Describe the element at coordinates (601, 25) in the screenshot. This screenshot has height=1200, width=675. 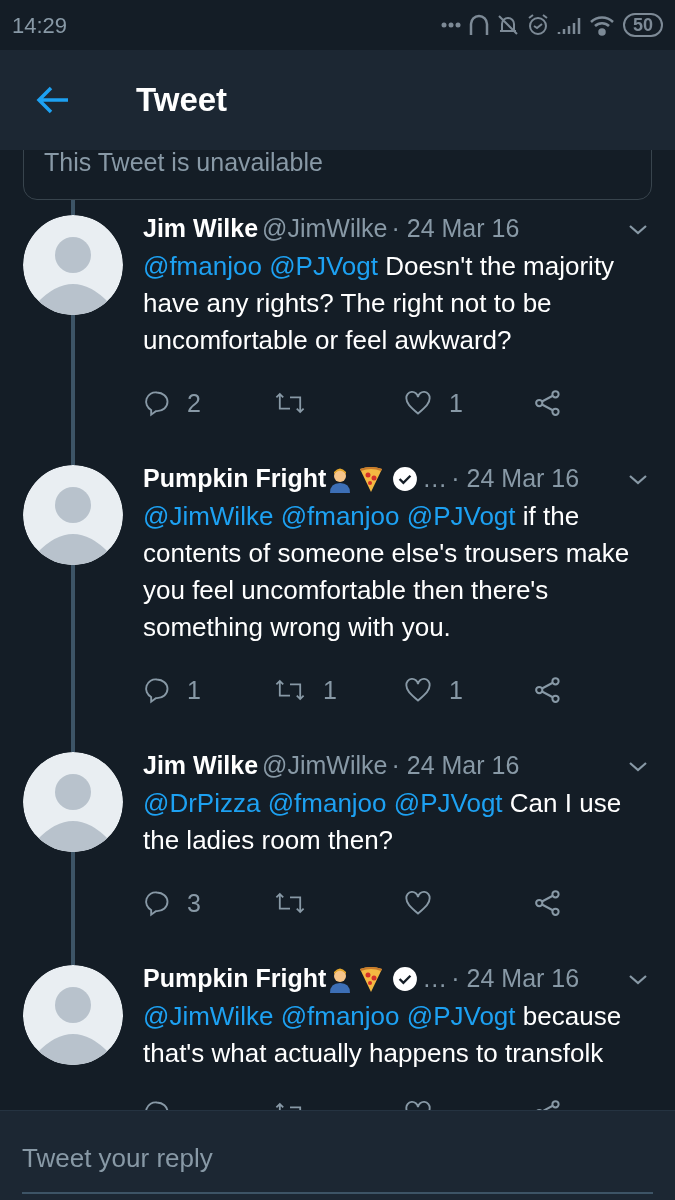
I see `wifi-icon` at that location.